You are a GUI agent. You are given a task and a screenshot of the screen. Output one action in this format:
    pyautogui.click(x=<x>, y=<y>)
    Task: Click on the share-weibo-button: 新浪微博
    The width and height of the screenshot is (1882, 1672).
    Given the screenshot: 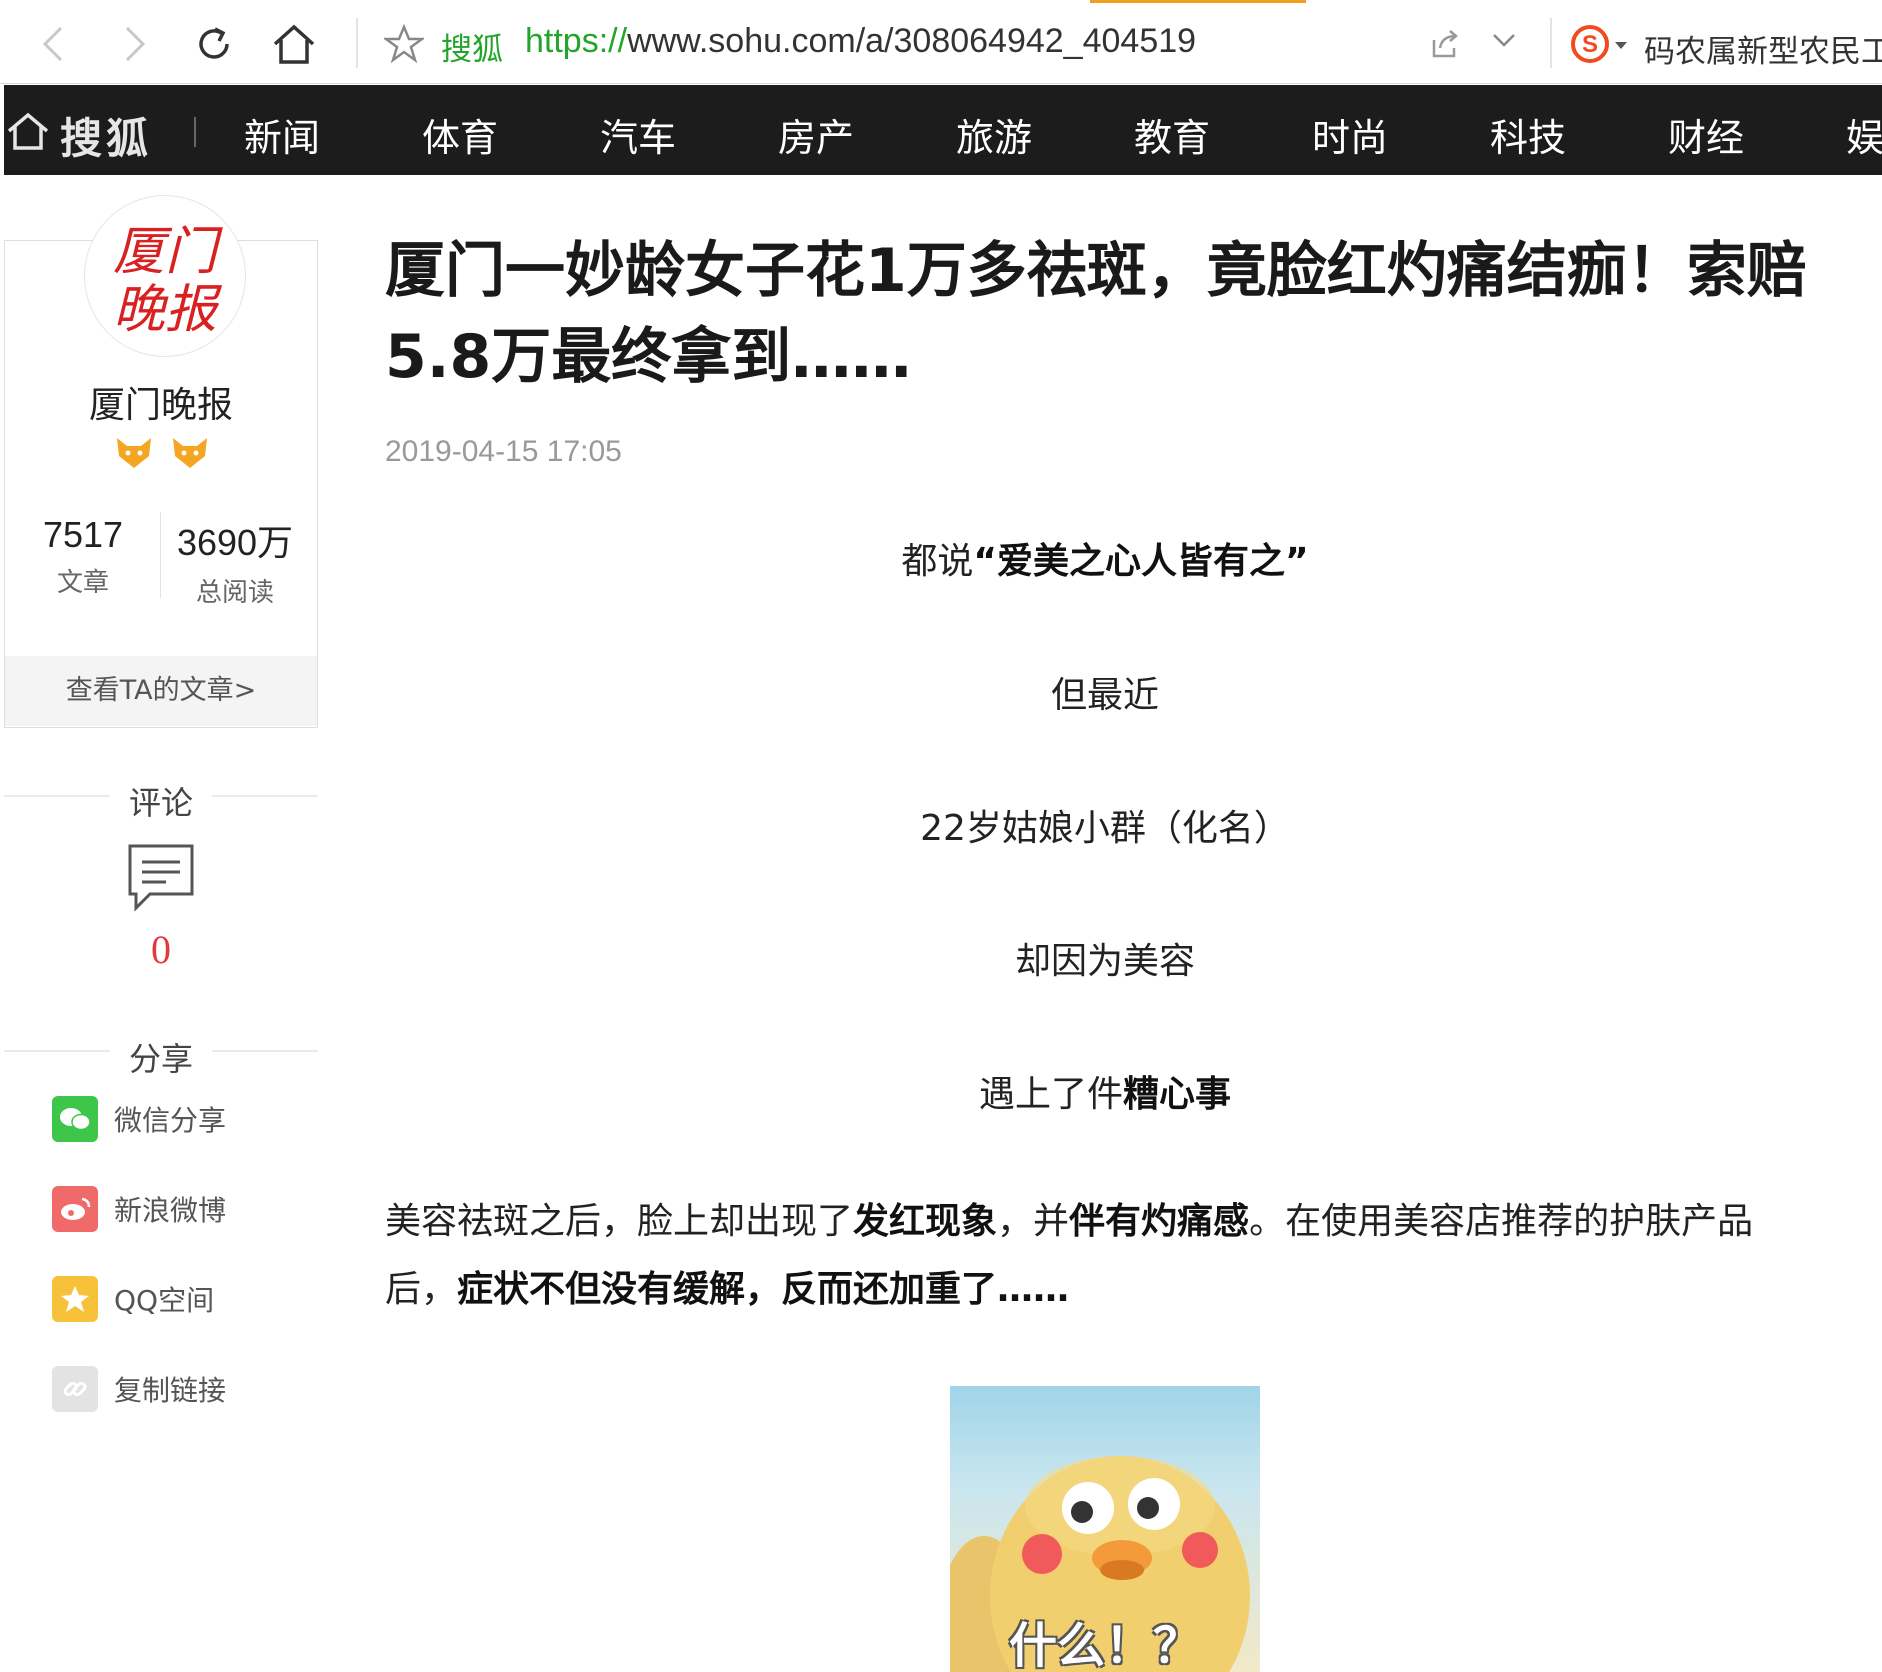 What is the action you would take?
    pyautogui.click(x=139, y=1209)
    